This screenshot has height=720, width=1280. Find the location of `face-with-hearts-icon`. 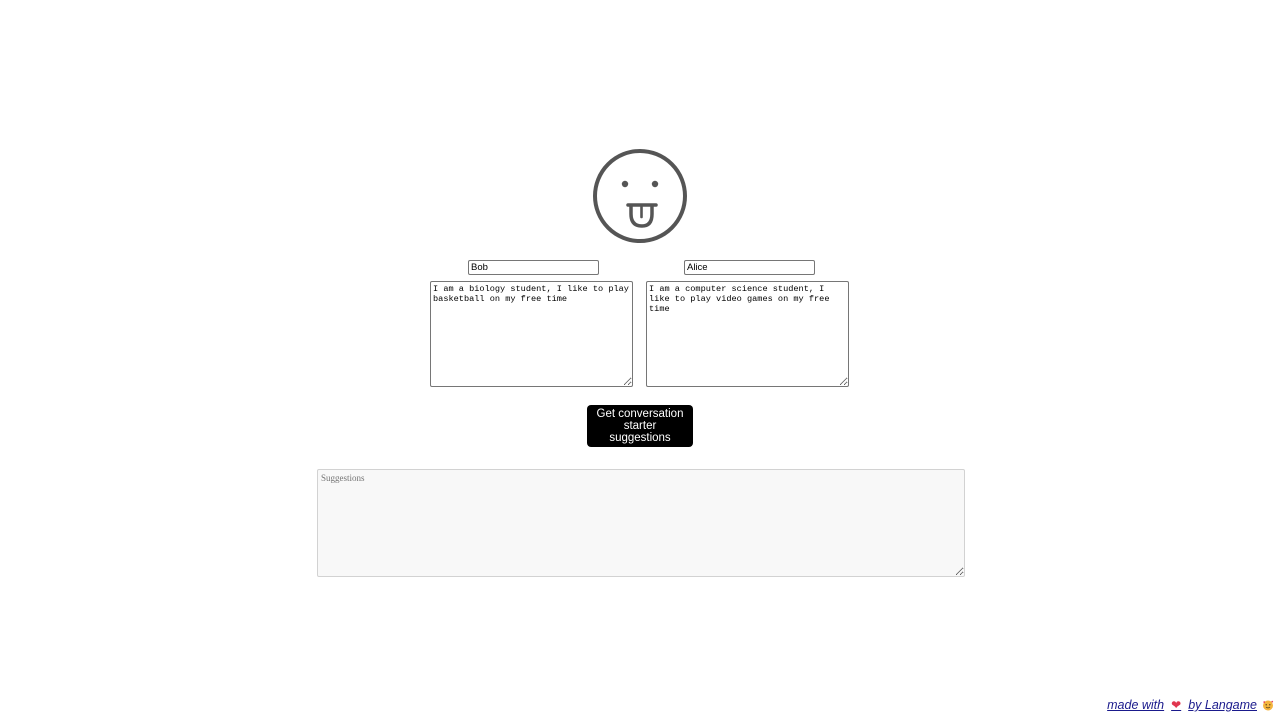

face-with-hearts-icon is located at coordinates (1268, 705).